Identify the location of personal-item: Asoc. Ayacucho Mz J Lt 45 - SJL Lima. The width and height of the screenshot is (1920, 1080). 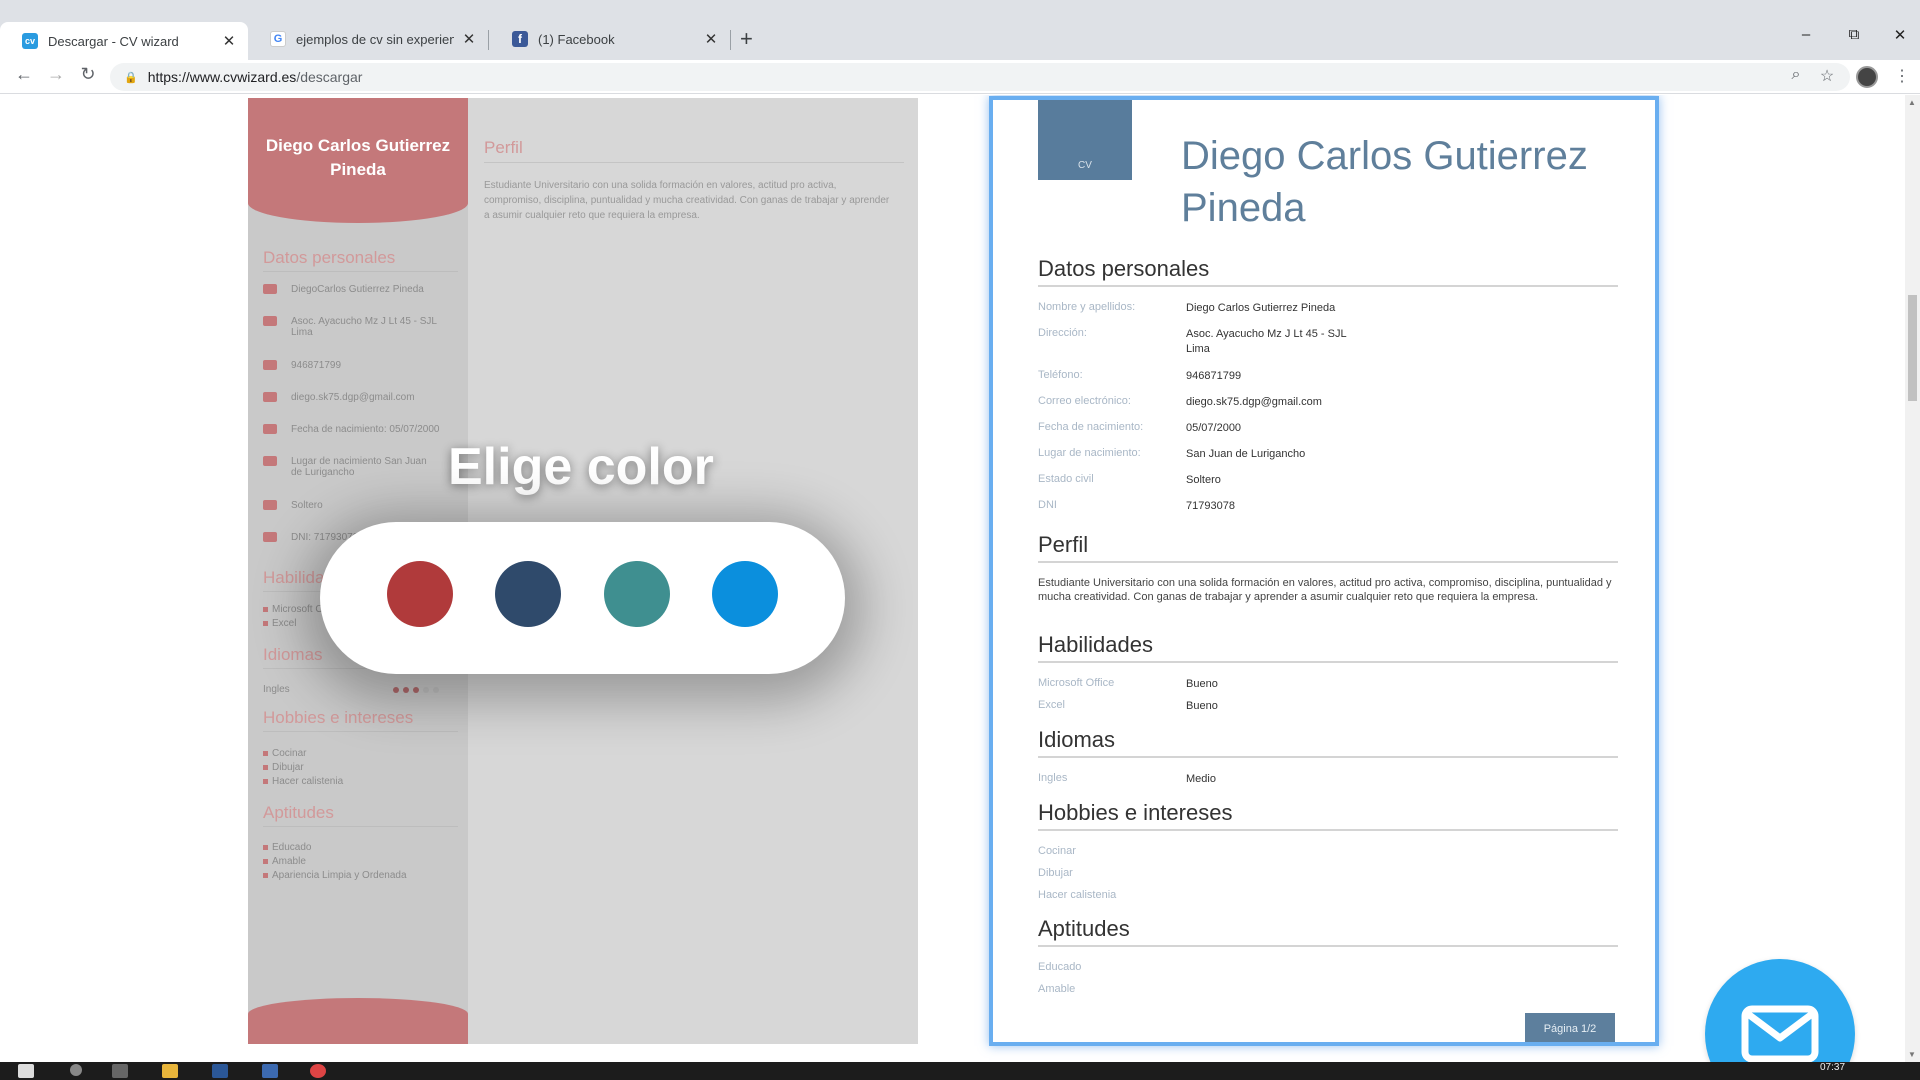
(358, 327).